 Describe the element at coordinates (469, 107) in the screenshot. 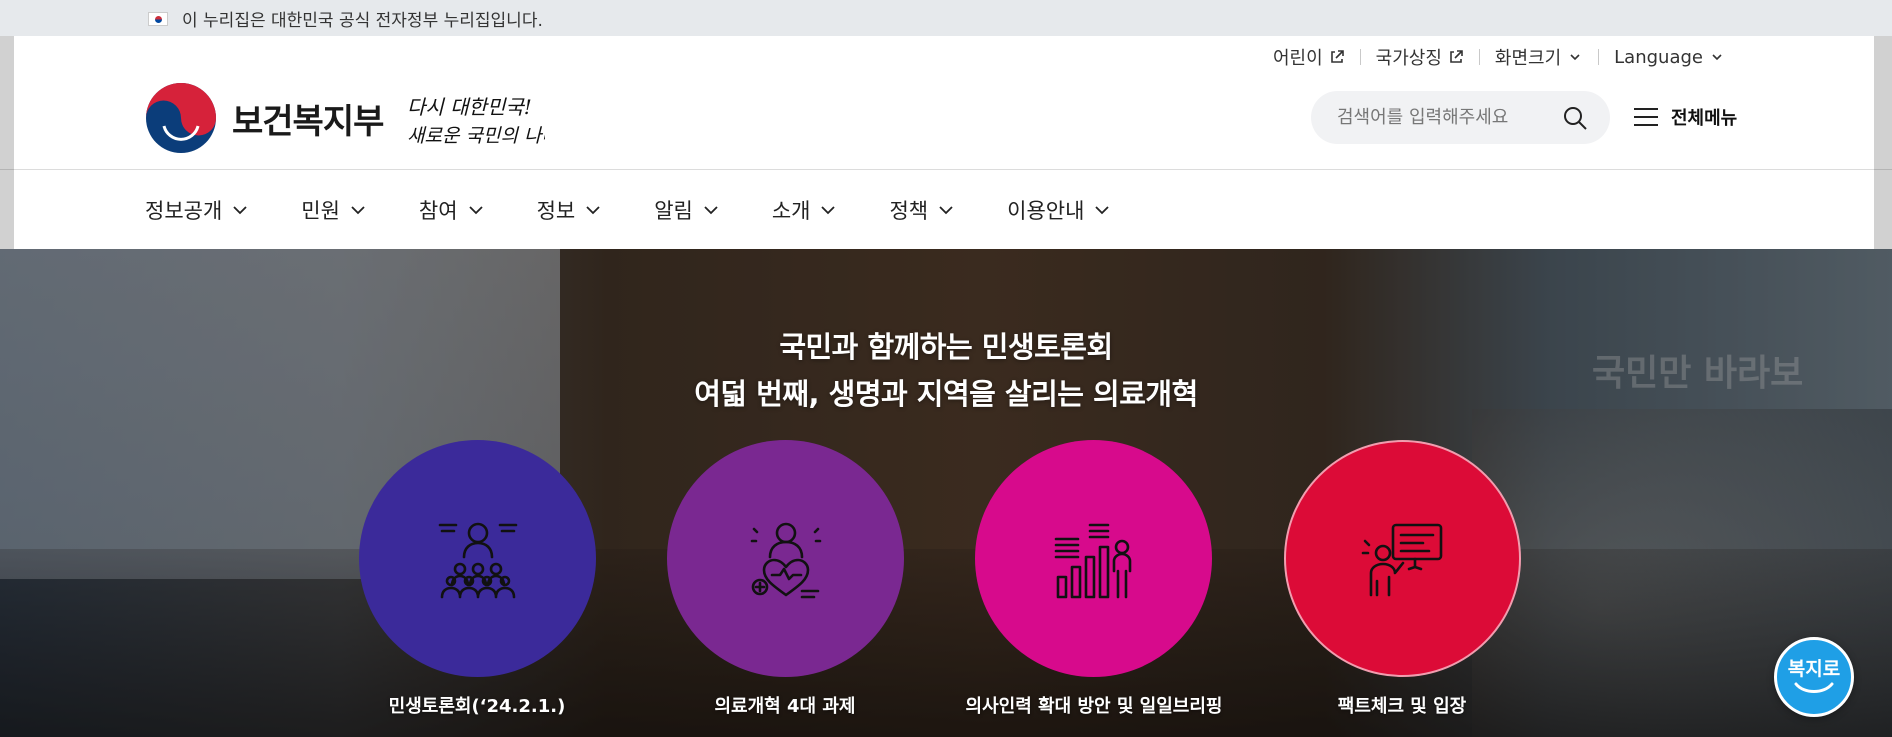

I see `svg-text: 다시 대한민국!` at that location.